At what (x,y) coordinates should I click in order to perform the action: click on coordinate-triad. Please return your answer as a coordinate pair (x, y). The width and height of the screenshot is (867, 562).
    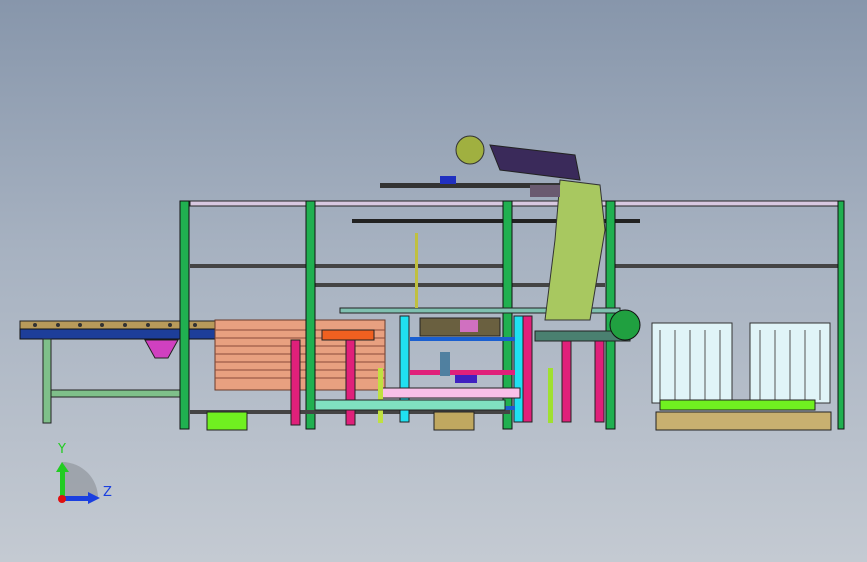
    Looking at the image, I should click on (78, 483).